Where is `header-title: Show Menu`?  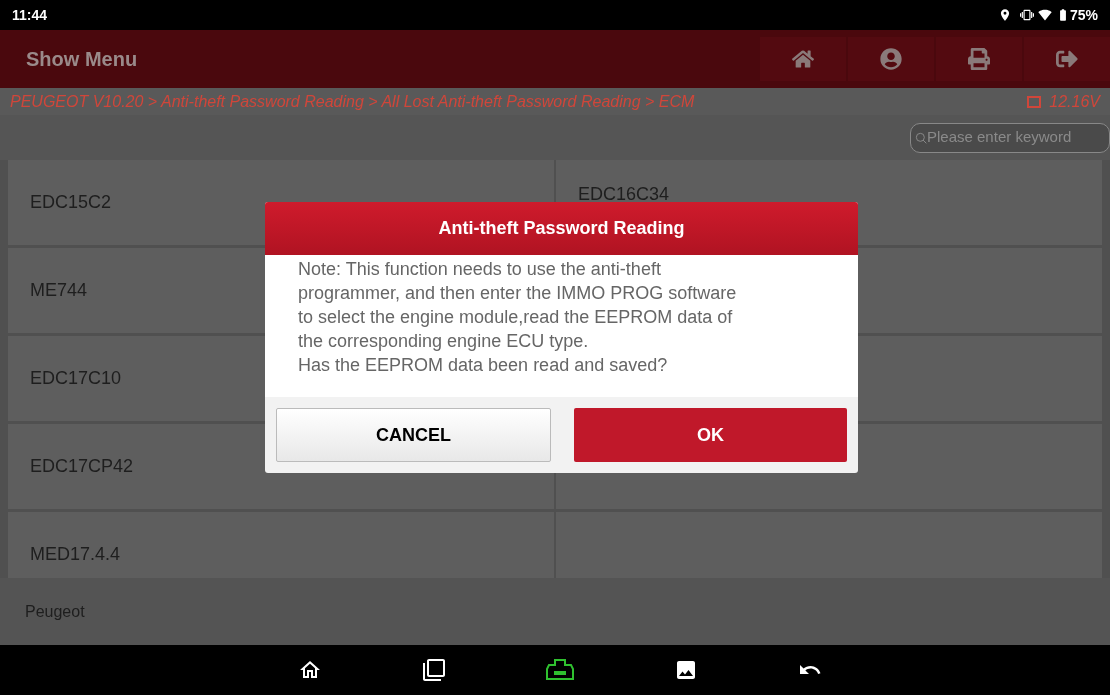
header-title: Show Menu is located at coordinates (81, 59).